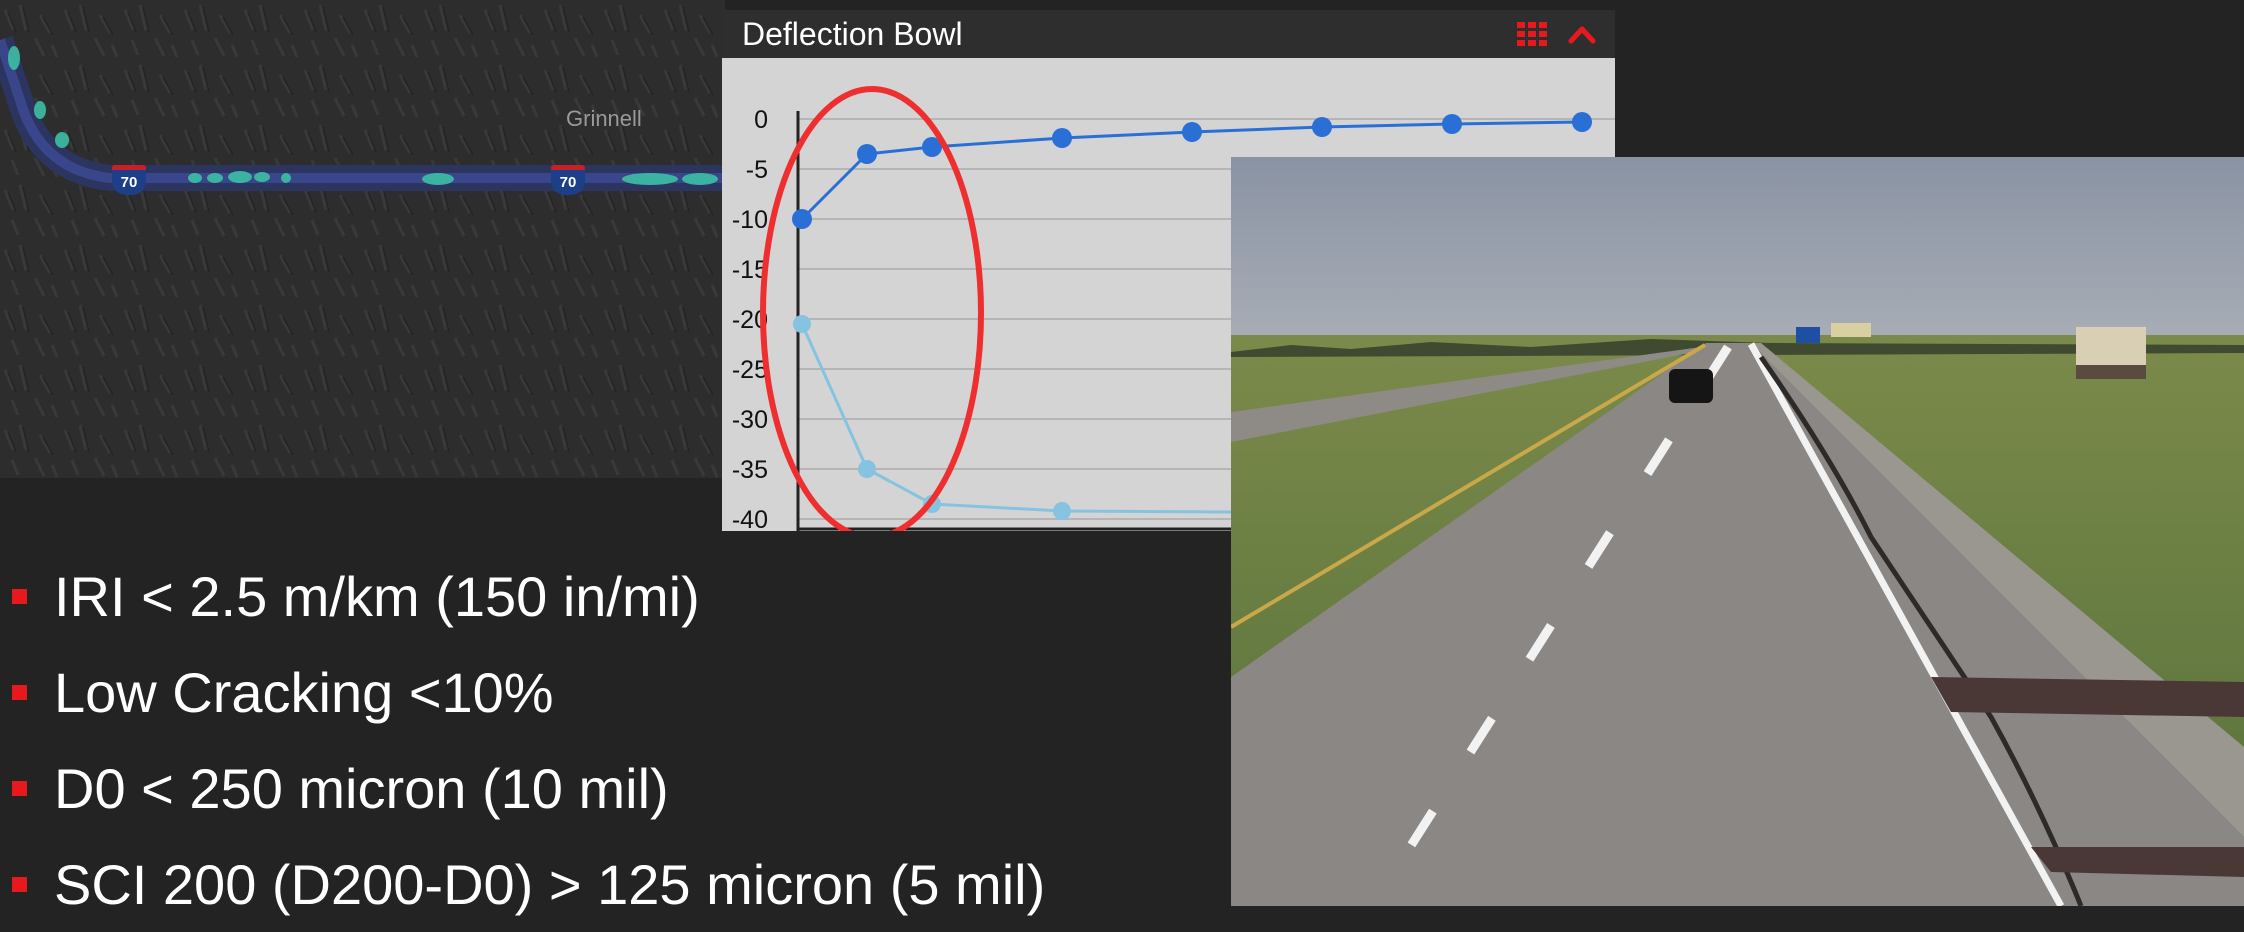 This screenshot has width=2244, height=932. Describe the element at coordinates (604, 118) in the screenshot. I see `map-place-label: Grinnell` at that location.